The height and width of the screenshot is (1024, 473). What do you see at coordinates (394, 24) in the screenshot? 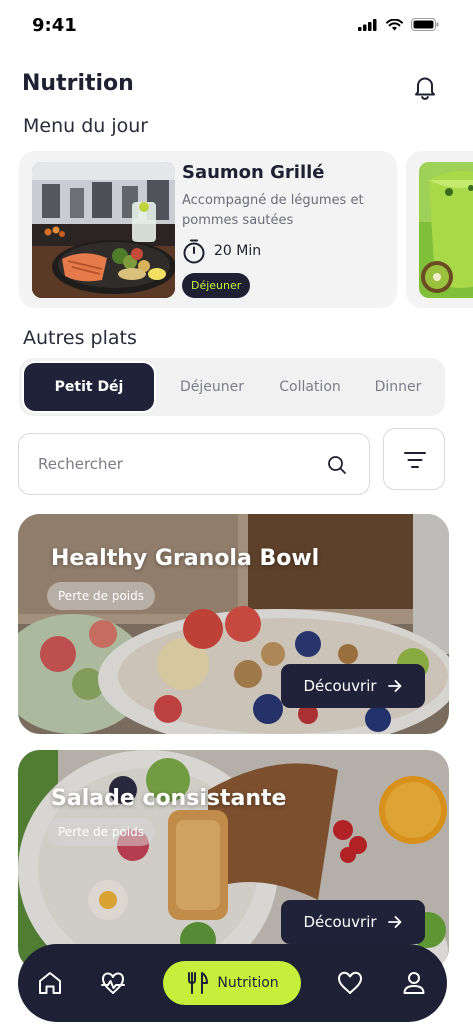
I see `wifi-icon` at bounding box center [394, 24].